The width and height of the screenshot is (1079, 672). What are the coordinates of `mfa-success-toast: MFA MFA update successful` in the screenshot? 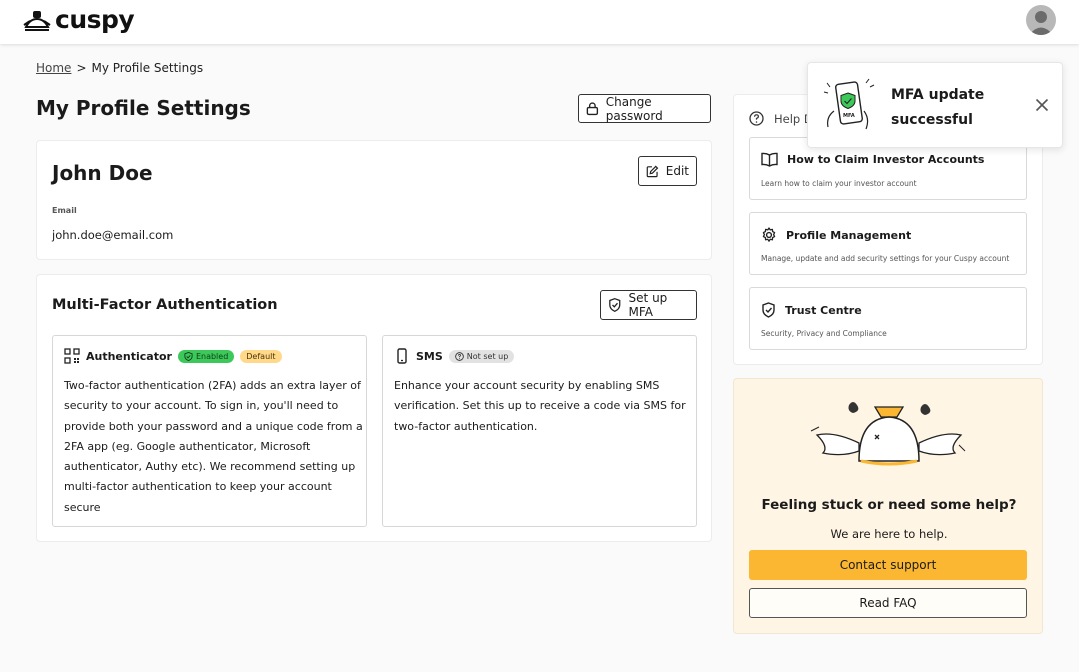 It's located at (935, 105).